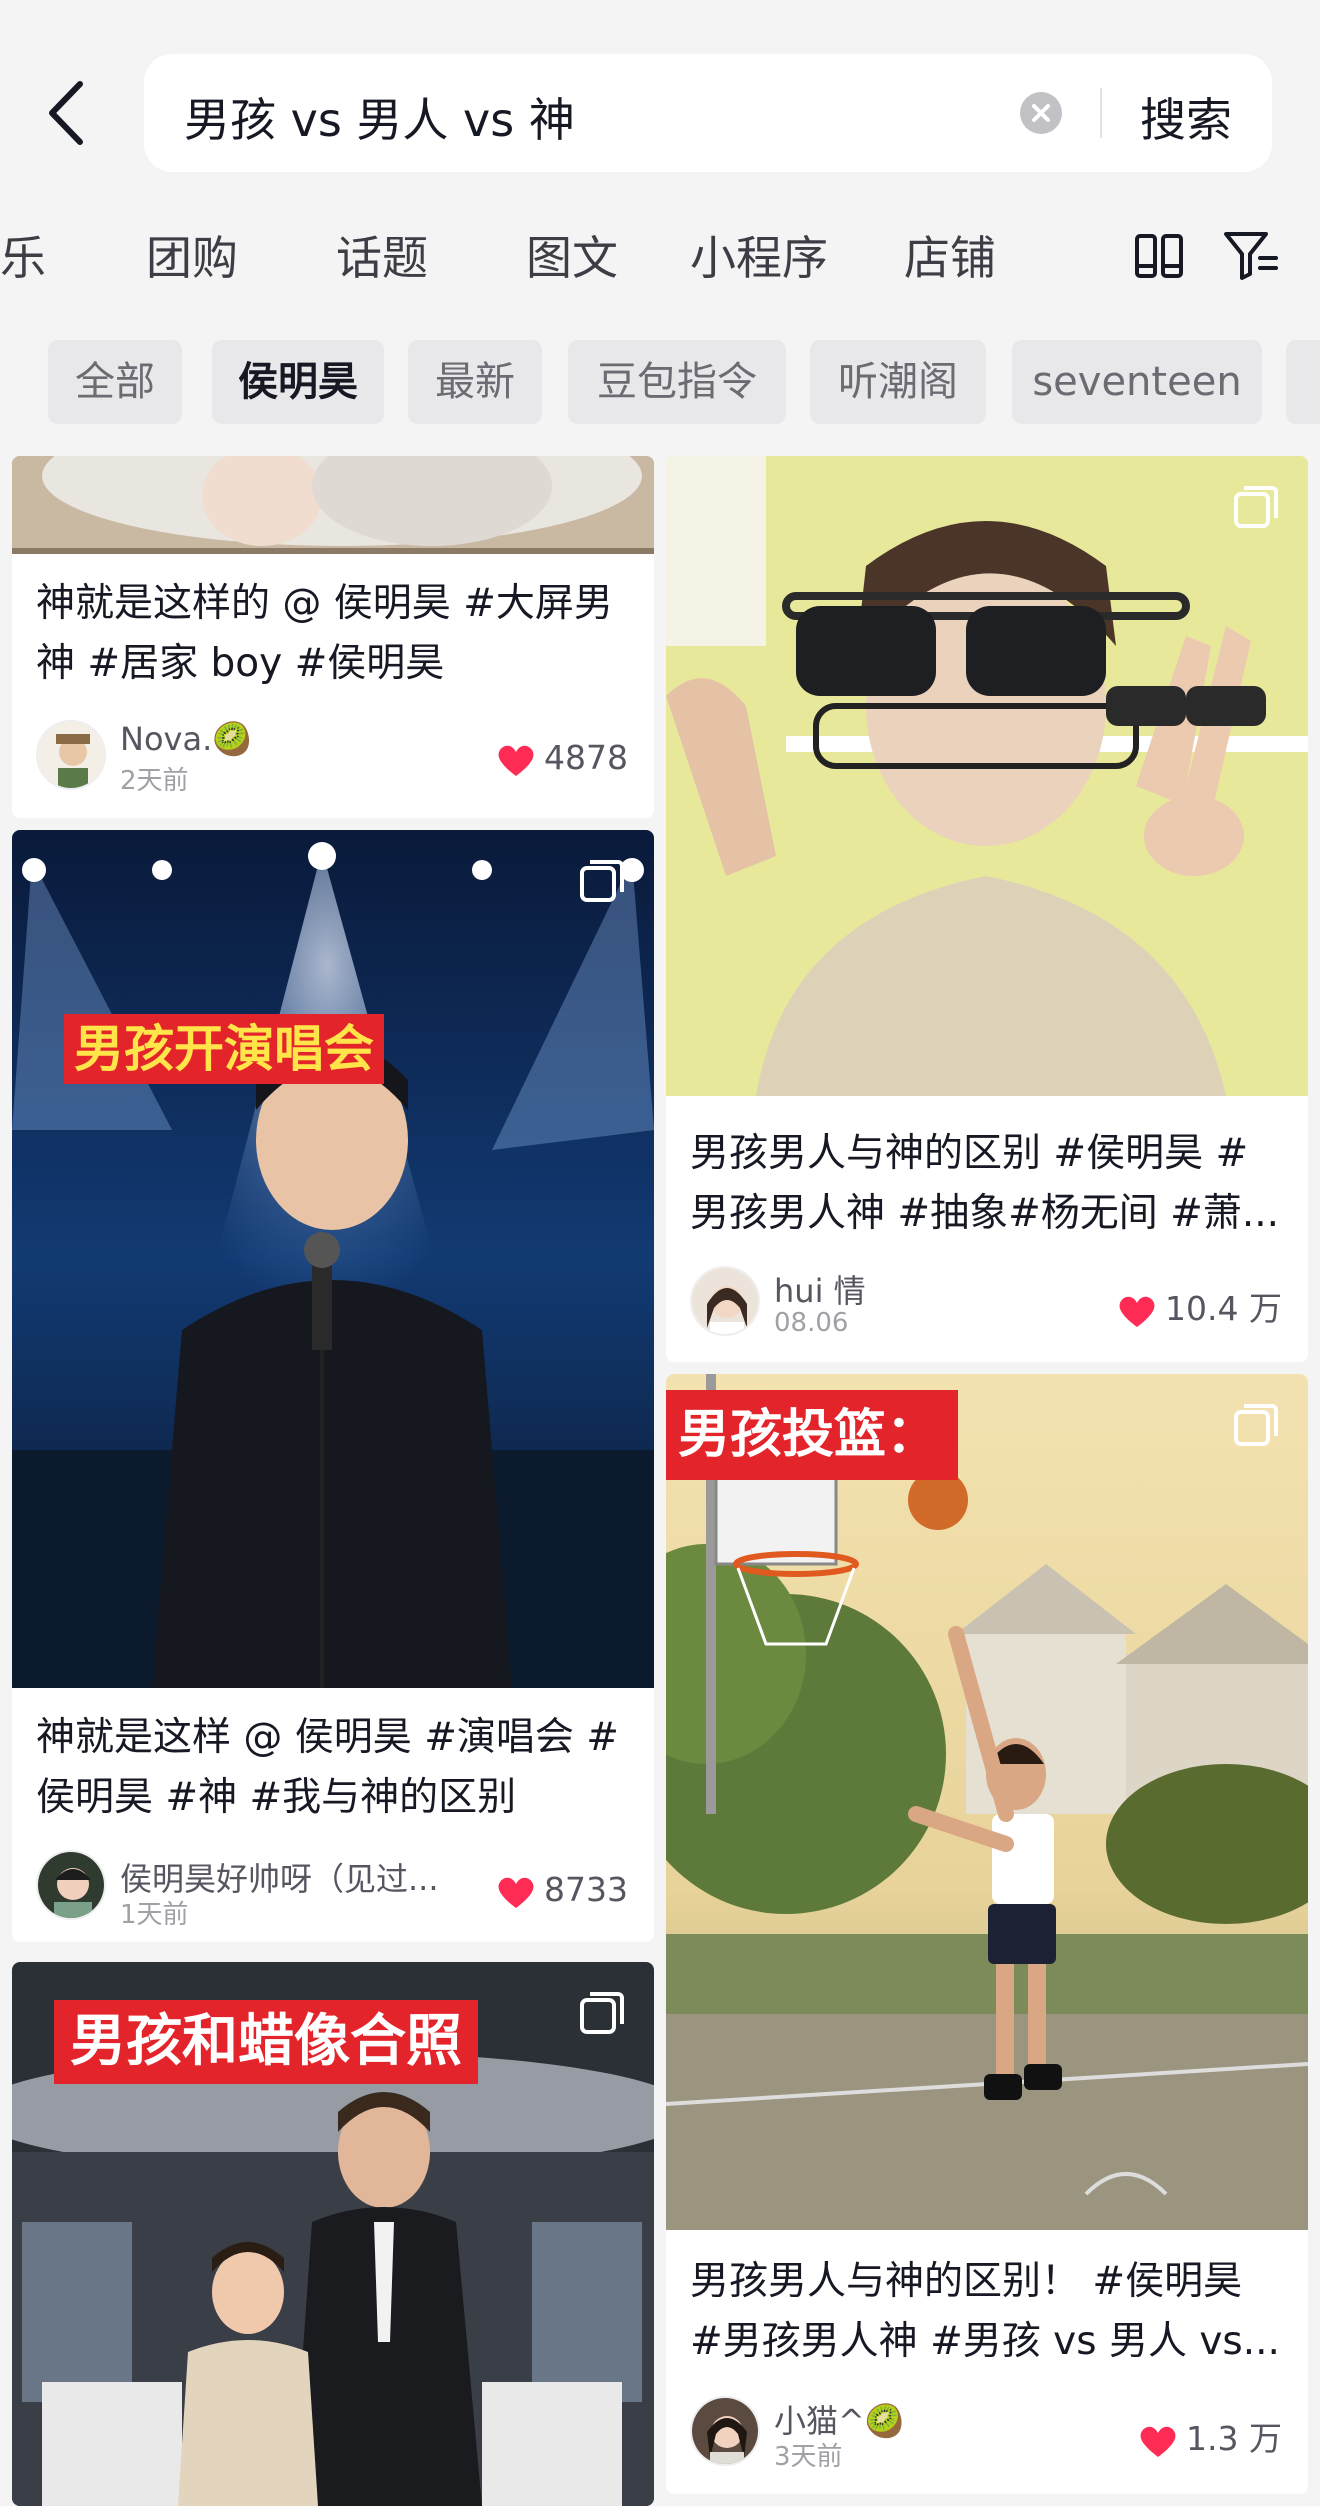 The image size is (1320, 2506). I want to click on dual-column-layout-icon, so click(1159, 256).